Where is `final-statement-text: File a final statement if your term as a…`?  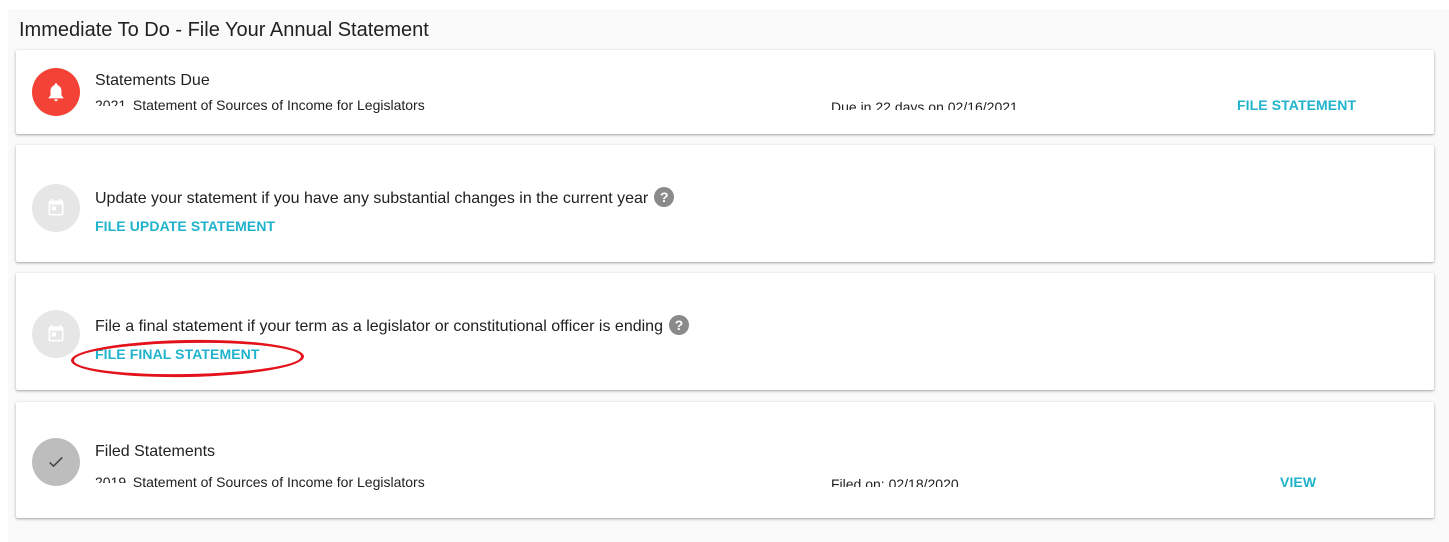 final-statement-text: File a final statement if your term as a… is located at coordinates (379, 326).